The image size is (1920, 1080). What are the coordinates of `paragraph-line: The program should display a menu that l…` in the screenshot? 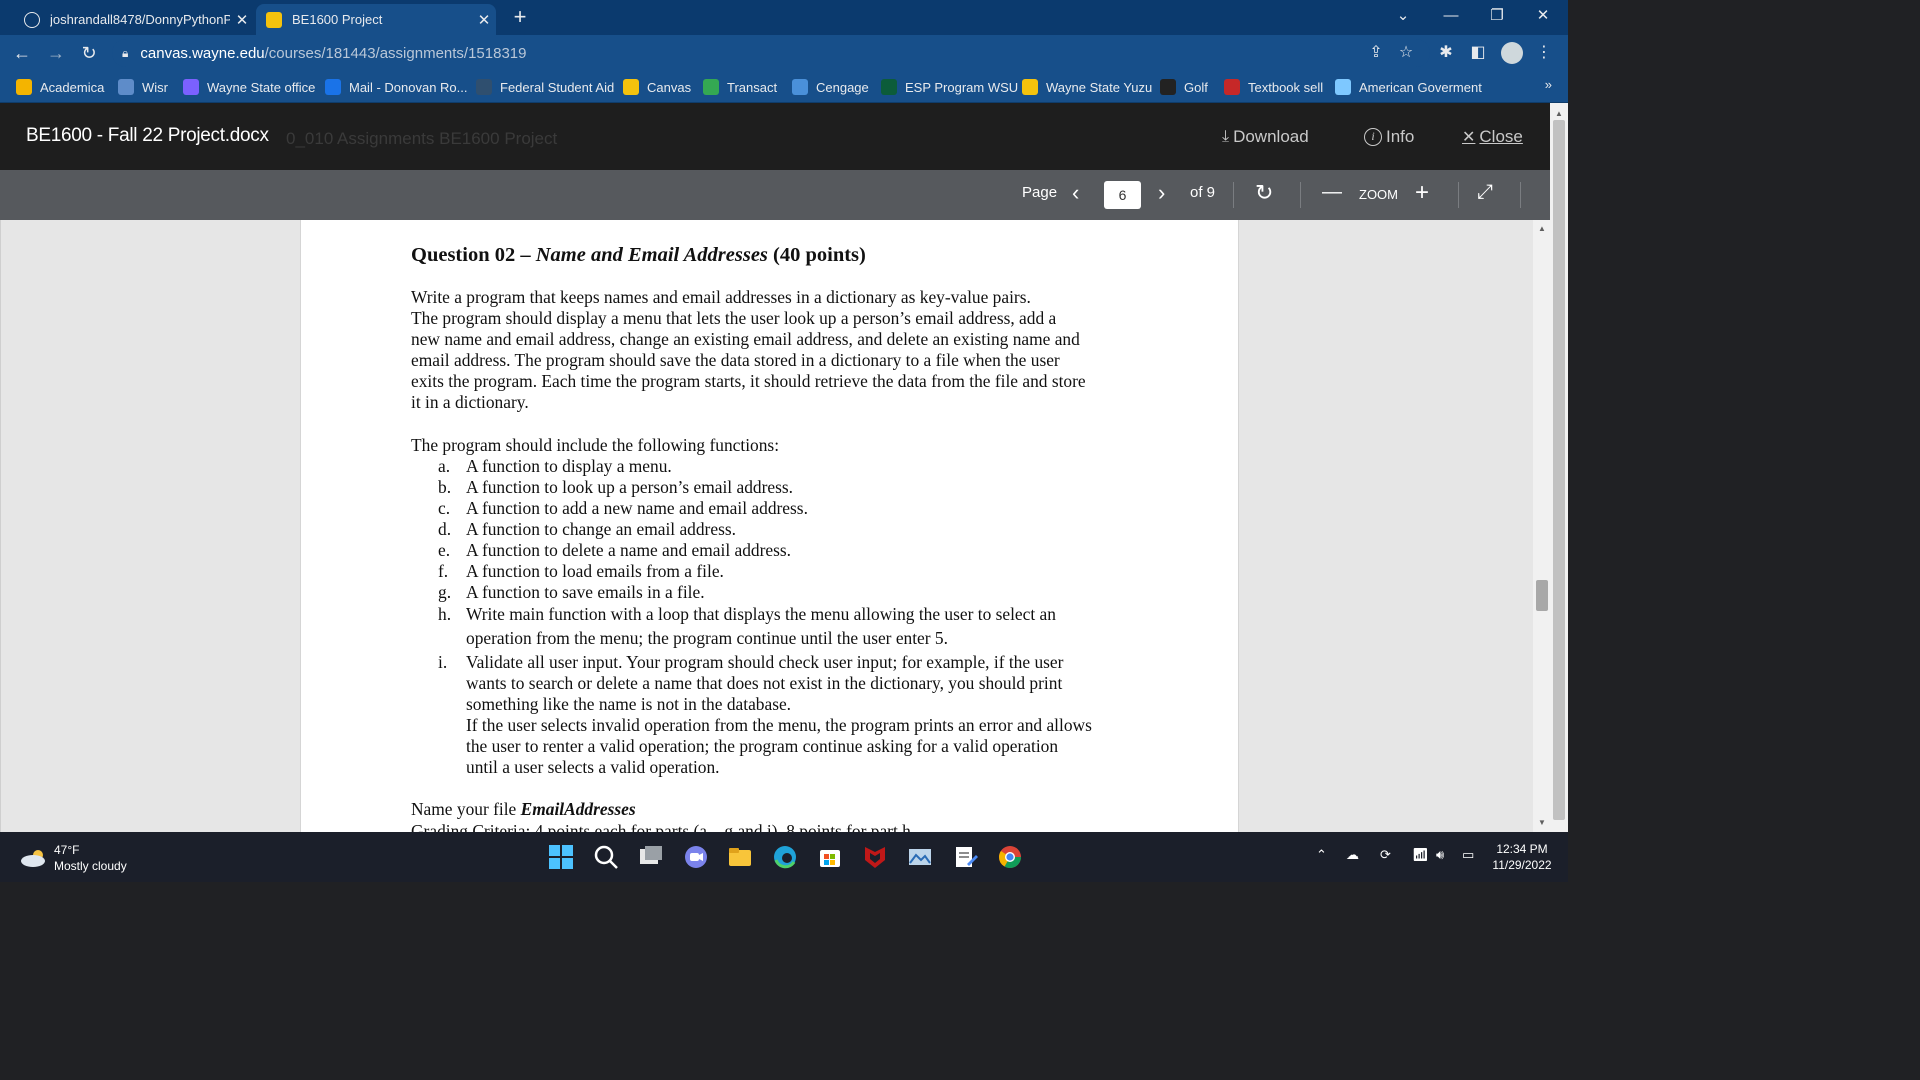 It's located at (734, 318).